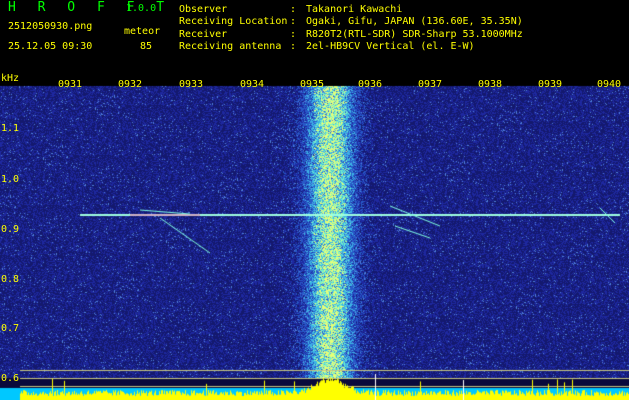 This screenshot has height=400, width=629. What do you see at coordinates (550, 84) in the screenshot?
I see `time-tick: 0939` at bounding box center [550, 84].